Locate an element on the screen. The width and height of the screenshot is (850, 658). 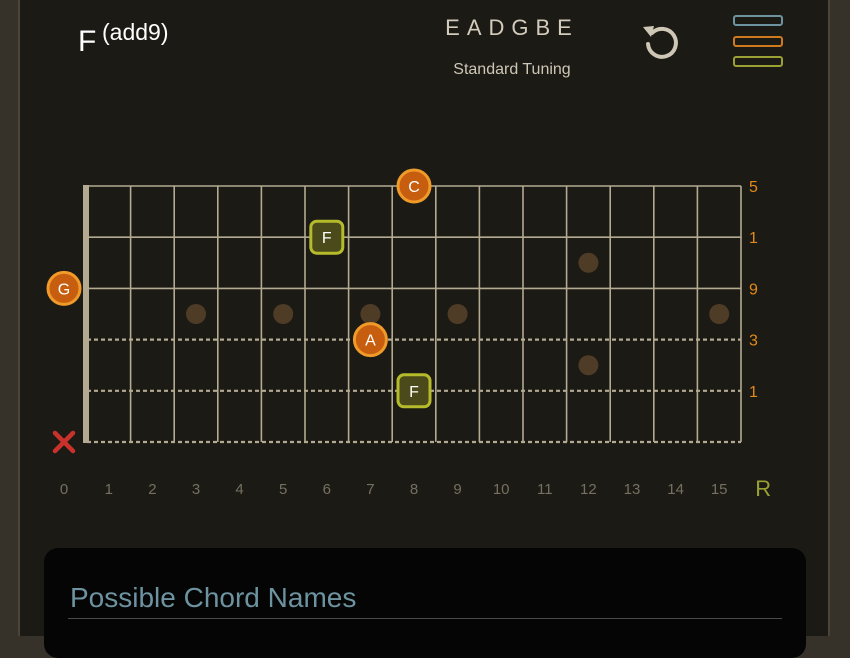
note-name-label: A is located at coordinates (370, 341).